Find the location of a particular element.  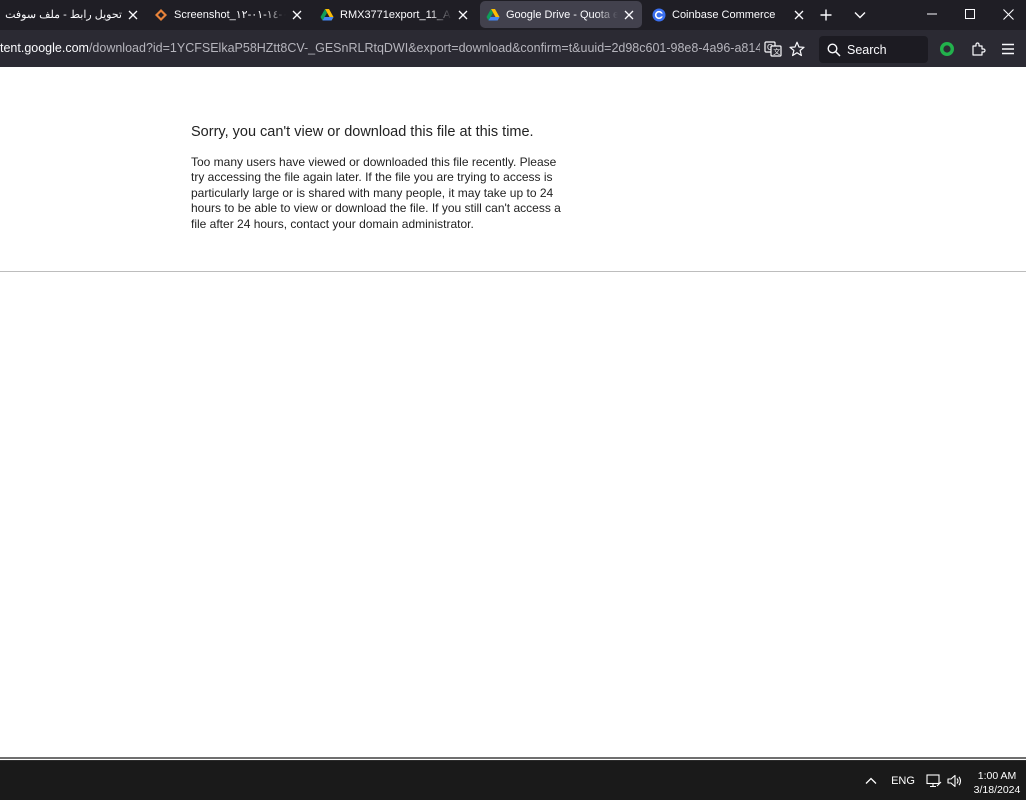

tab-soft-file: تحويل رابط - ملف سوفت م is located at coordinates (72, 14).